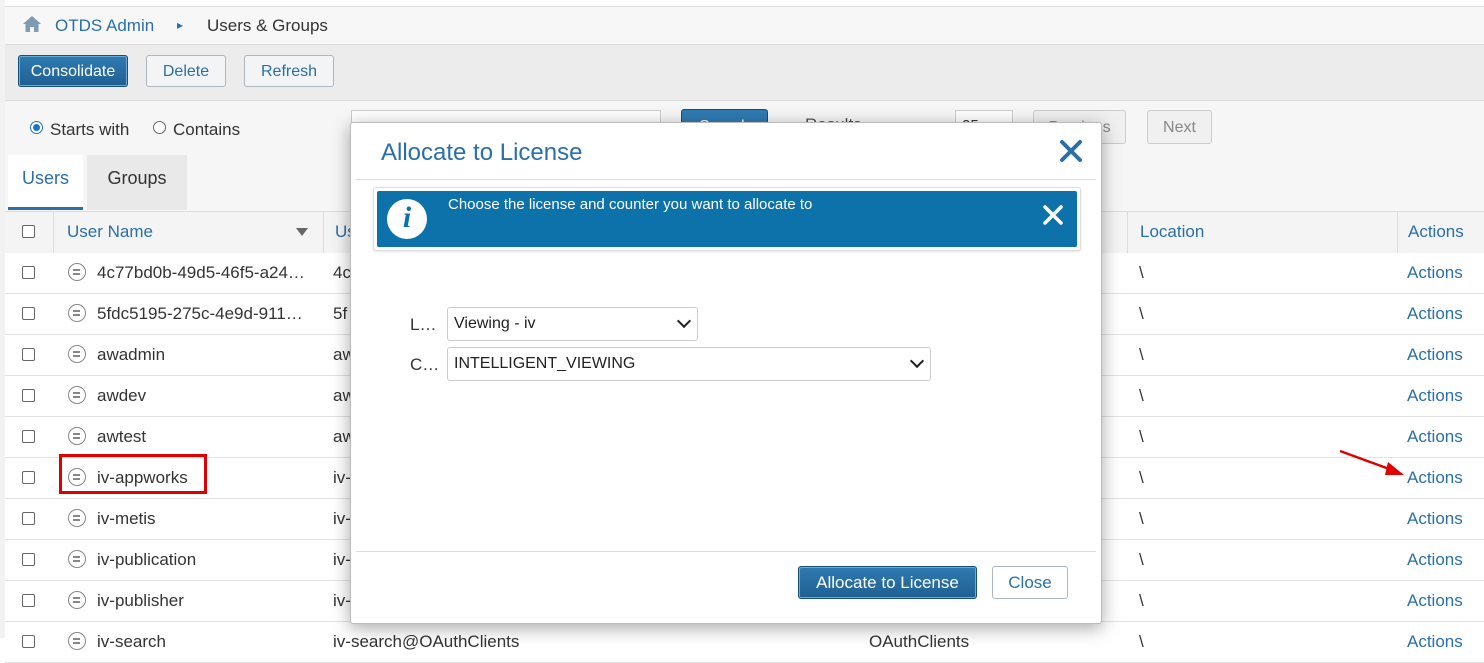  What do you see at coordinates (1071, 151) in the screenshot?
I see `dialog-close-icon` at bounding box center [1071, 151].